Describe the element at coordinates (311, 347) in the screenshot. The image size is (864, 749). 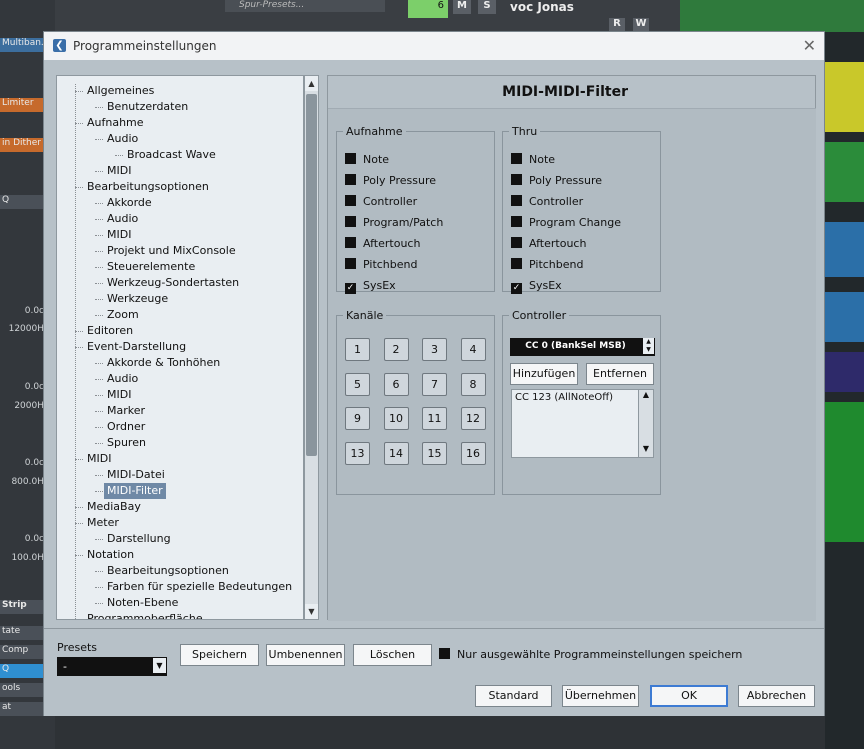
I see `tree-scrollbar: ▲ ▼` at that location.